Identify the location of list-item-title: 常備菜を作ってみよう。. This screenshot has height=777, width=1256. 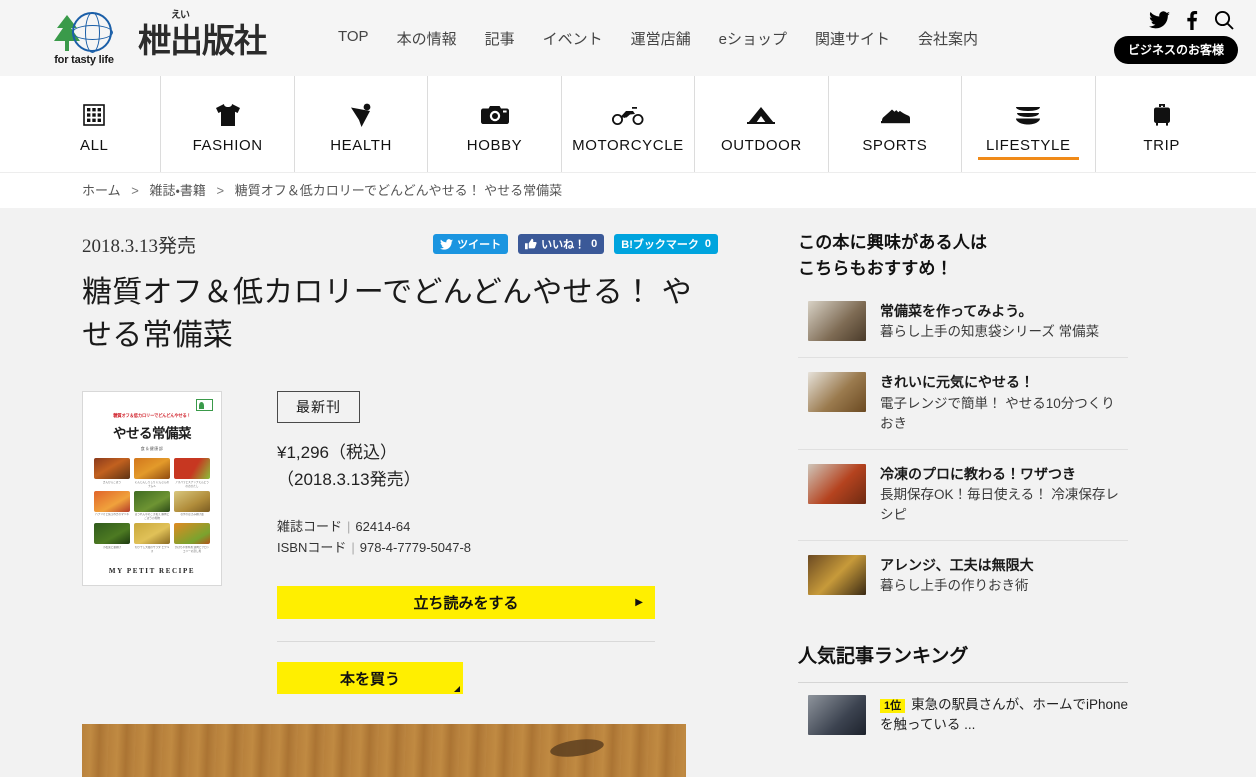
(956, 311).